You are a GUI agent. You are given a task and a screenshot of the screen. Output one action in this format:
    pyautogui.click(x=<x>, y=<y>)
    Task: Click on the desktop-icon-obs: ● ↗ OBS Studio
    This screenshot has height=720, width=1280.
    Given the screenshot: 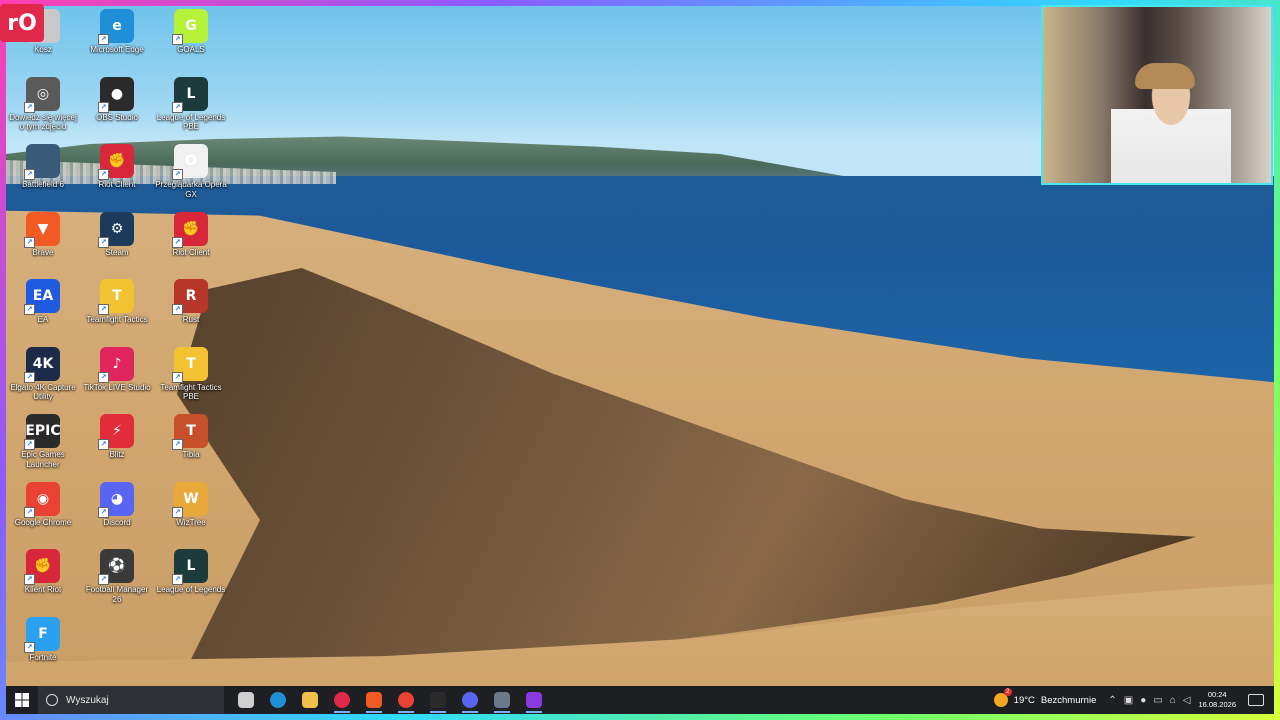 What is the action you would take?
    pyautogui.click(x=117, y=99)
    